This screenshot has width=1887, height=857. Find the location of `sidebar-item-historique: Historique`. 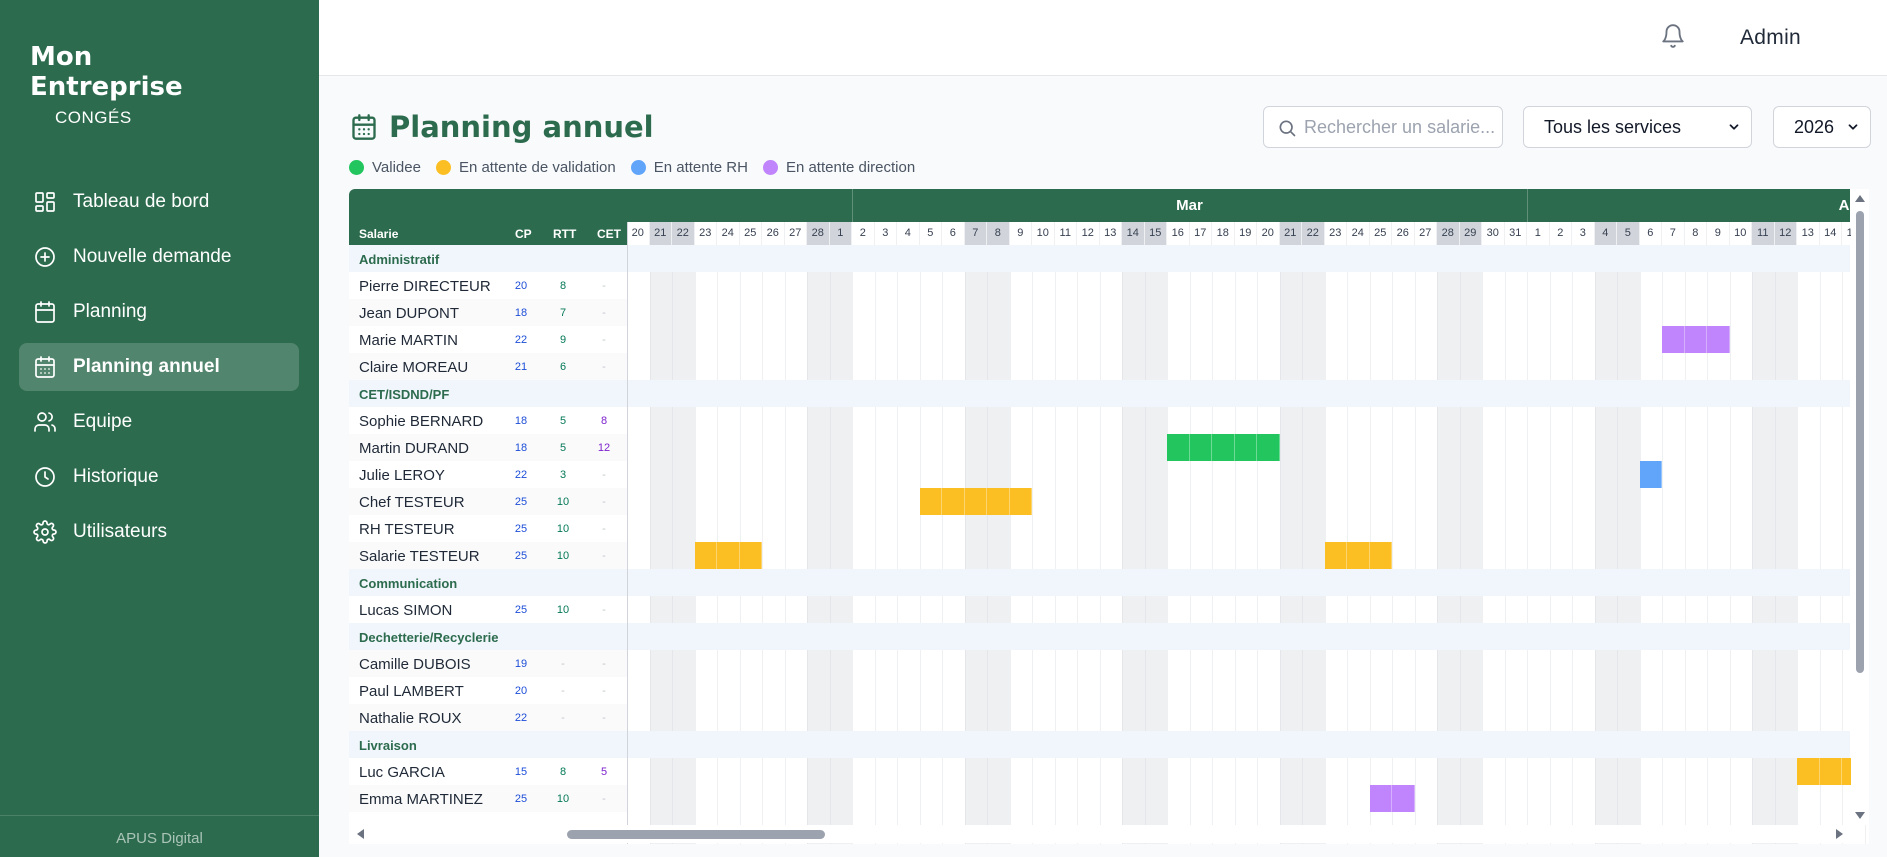

sidebar-item-historique: Historique is located at coordinates (159, 477).